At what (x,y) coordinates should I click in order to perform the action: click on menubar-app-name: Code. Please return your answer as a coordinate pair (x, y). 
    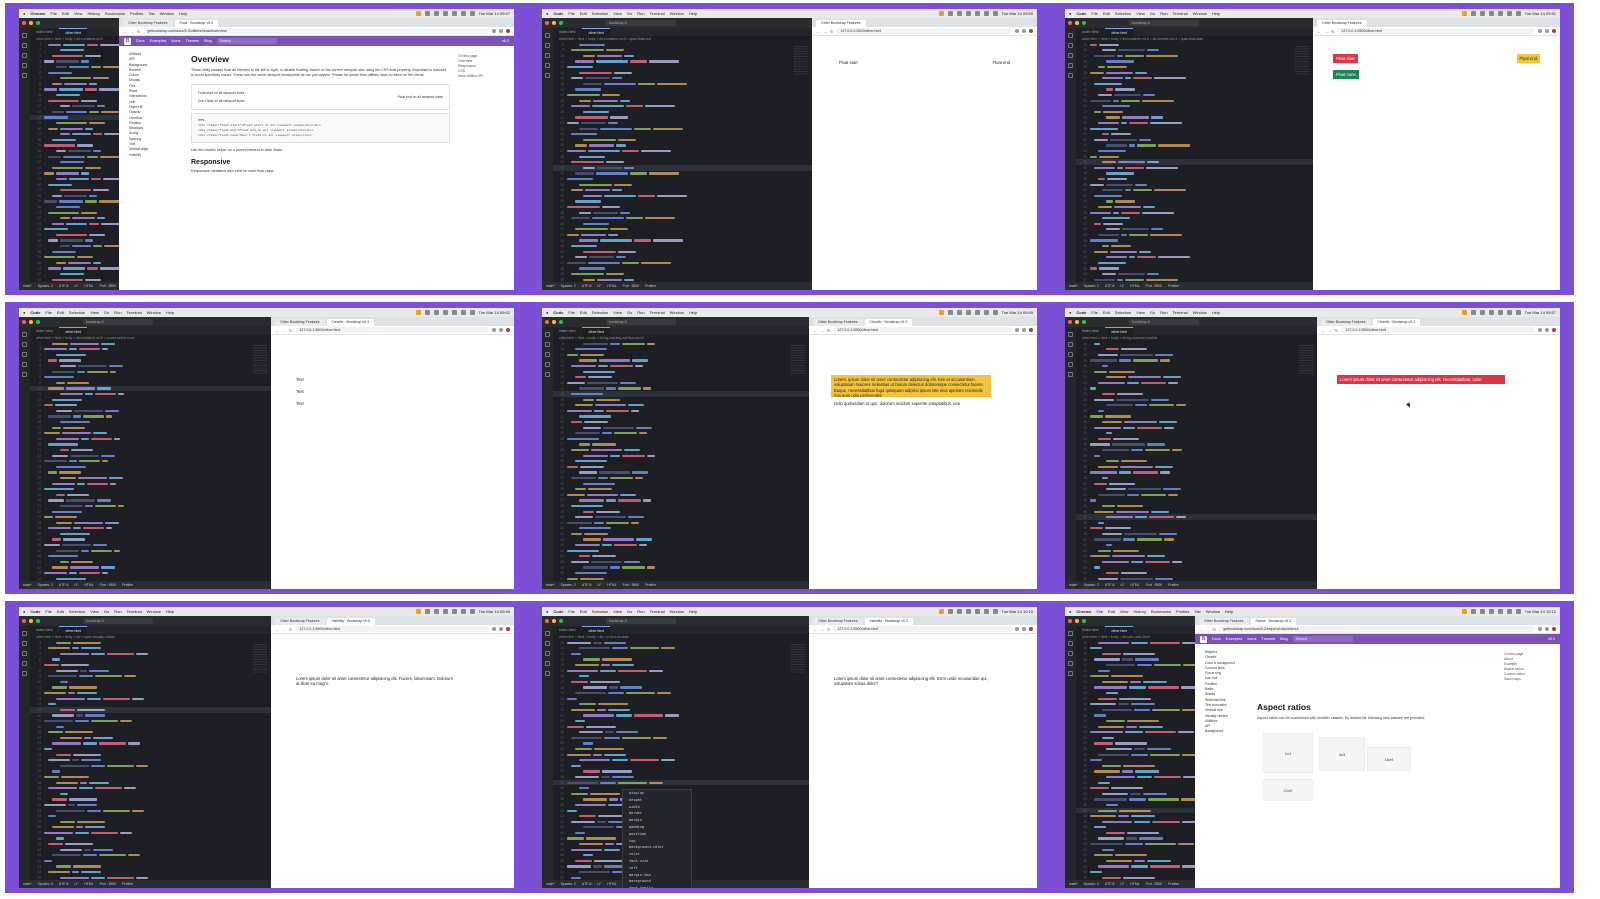
    Looking at the image, I should click on (558, 13).